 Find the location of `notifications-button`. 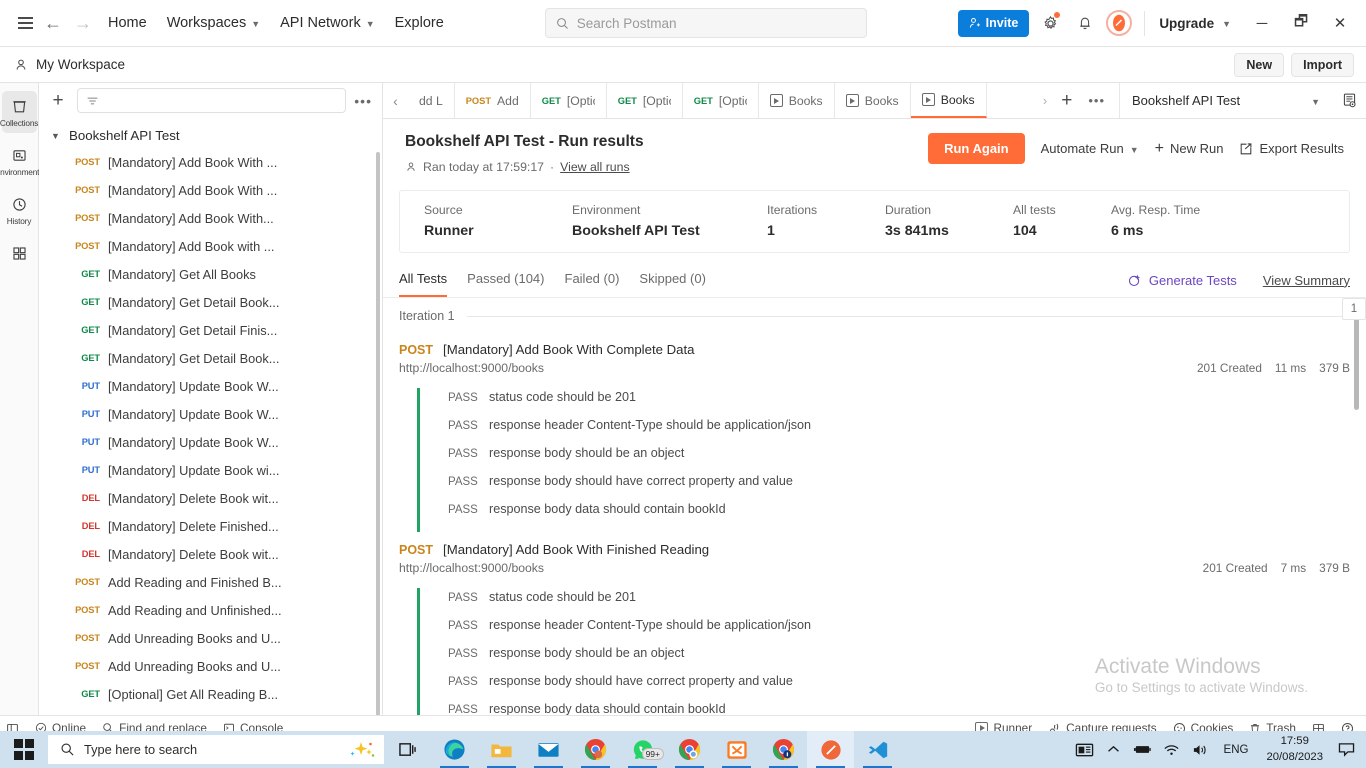

notifications-button is located at coordinates (1085, 23).